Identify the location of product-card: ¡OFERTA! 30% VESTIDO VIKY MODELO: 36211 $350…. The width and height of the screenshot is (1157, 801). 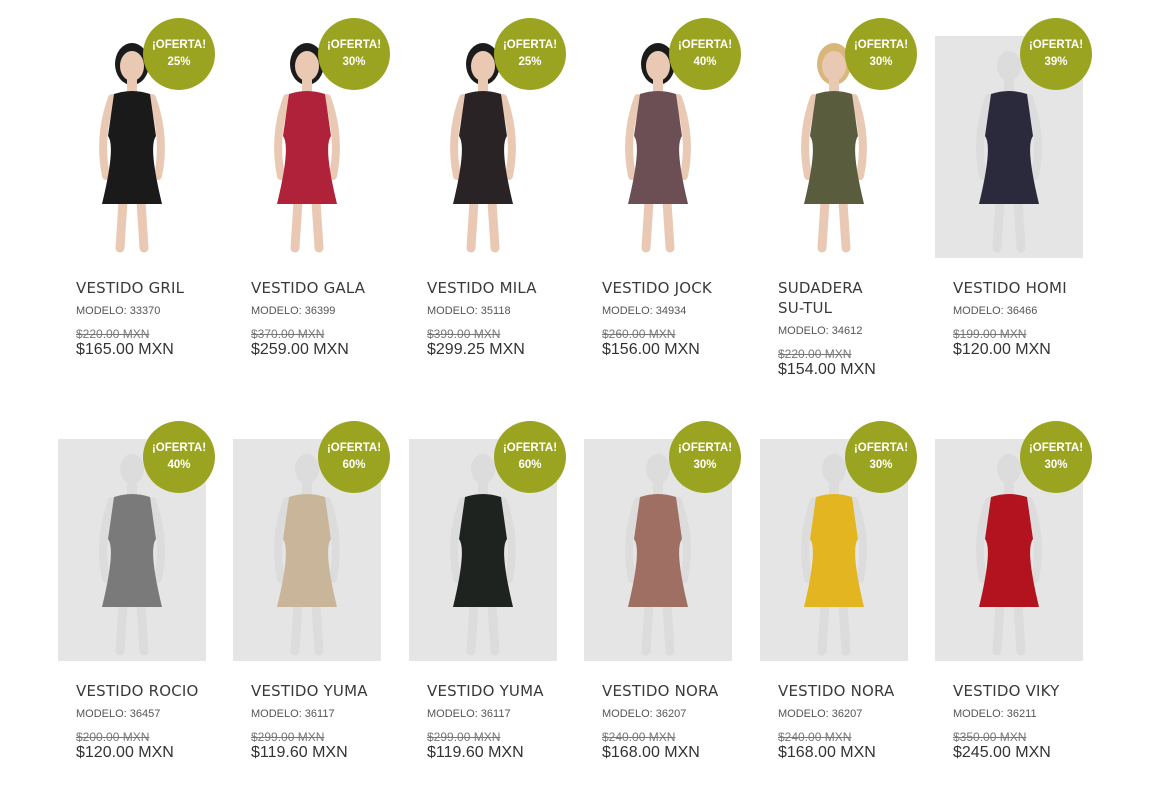
(1013, 595).